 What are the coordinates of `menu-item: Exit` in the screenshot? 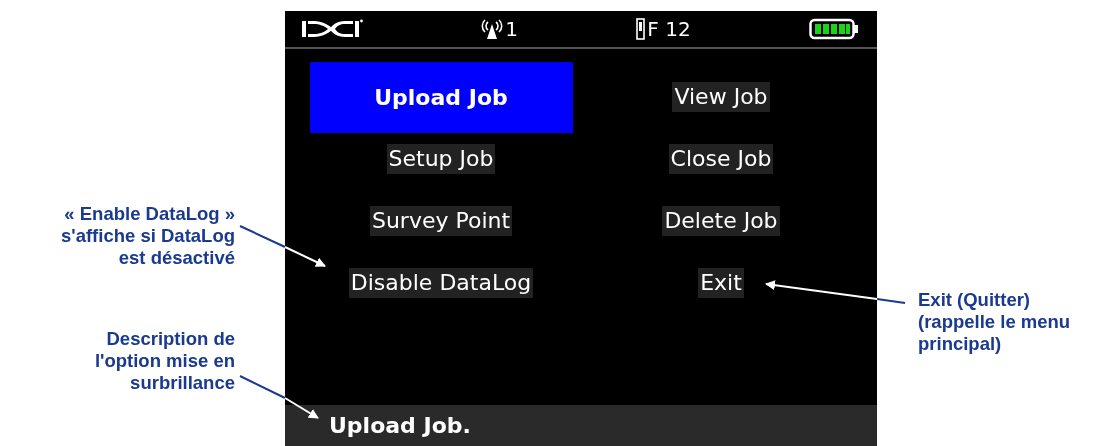 It's located at (721, 283).